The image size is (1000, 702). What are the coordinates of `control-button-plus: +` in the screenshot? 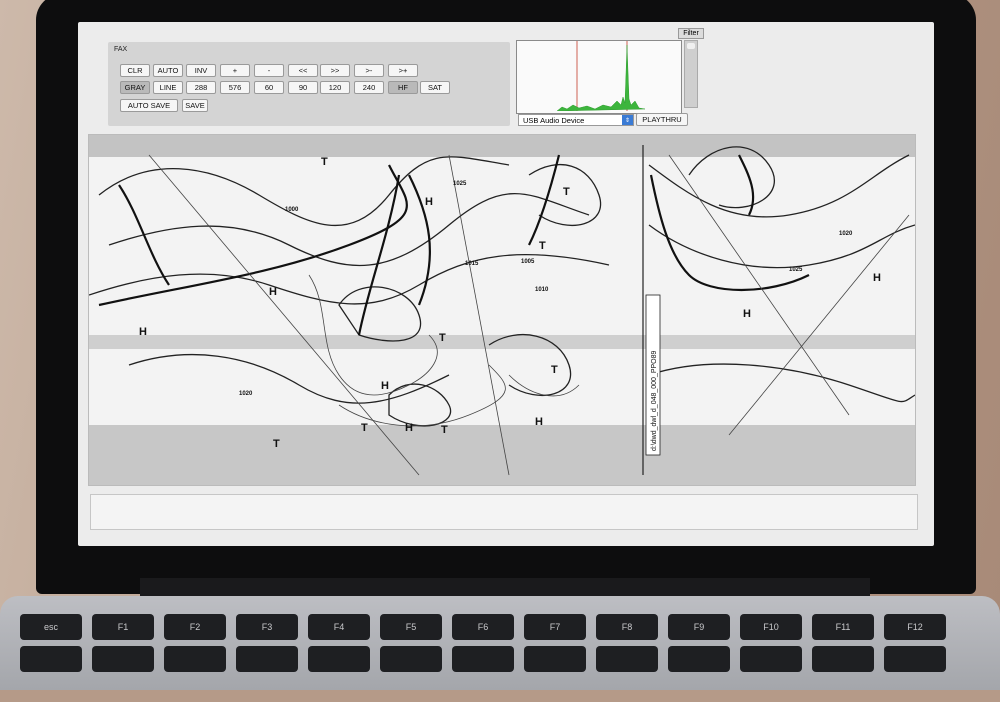 It's located at (235, 70).